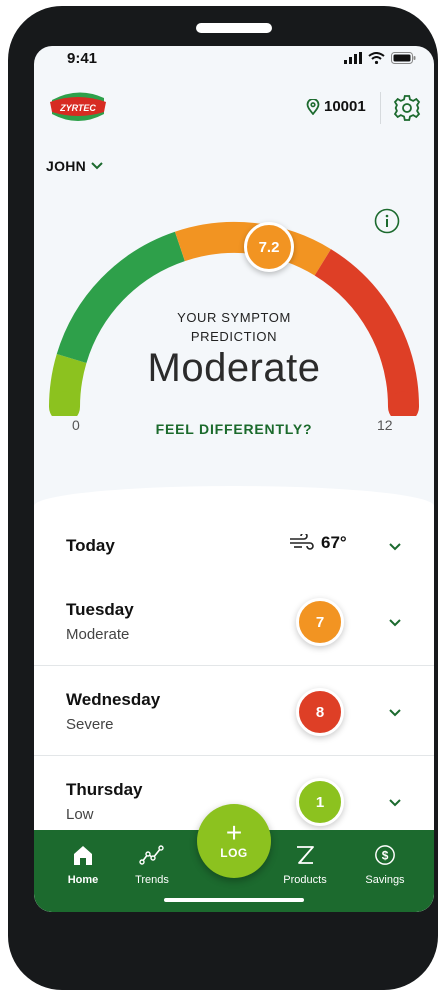 Image resolution: width=442 pixels, height=992 pixels. I want to click on status-bar: 9:41, so click(234, 61).